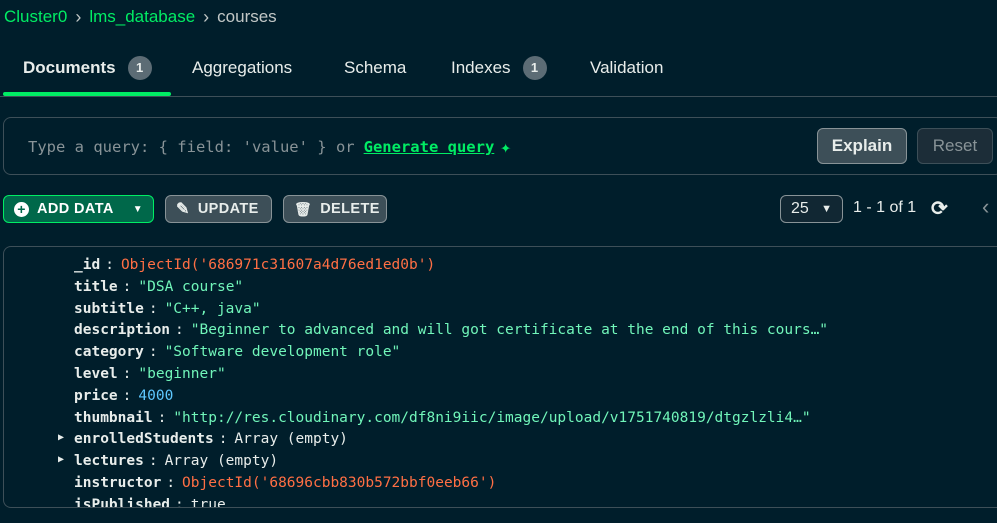  I want to click on explain-button: Explain, so click(862, 146).